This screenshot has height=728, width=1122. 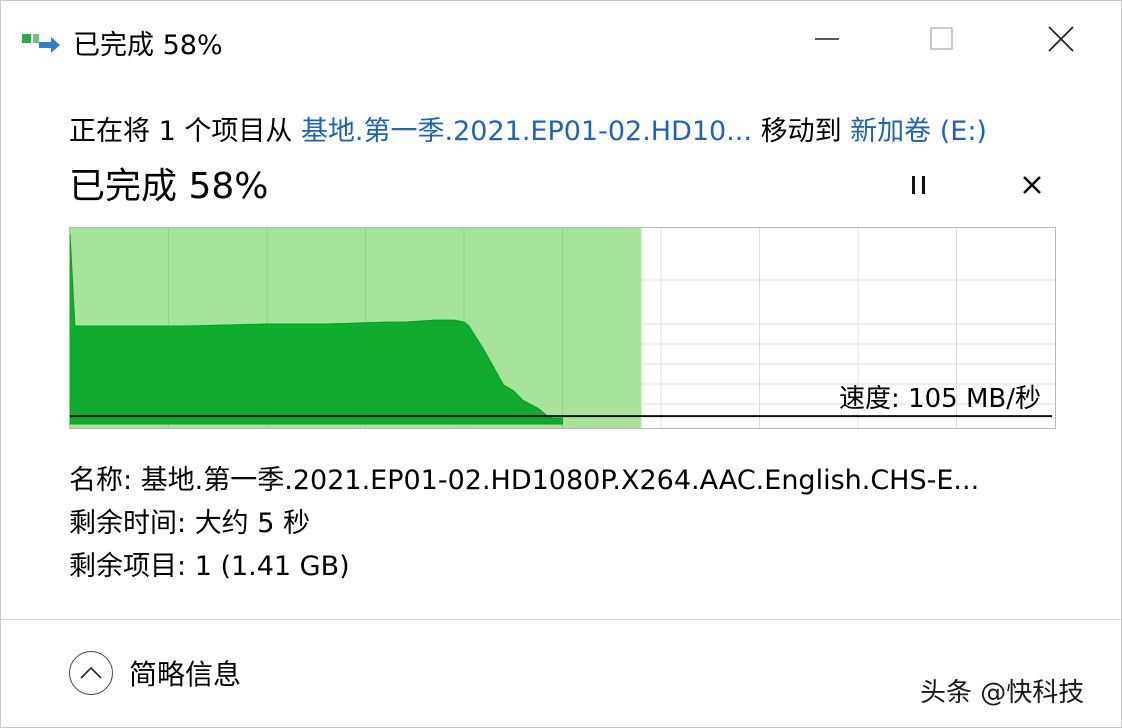 I want to click on maximize-button, so click(x=942, y=41).